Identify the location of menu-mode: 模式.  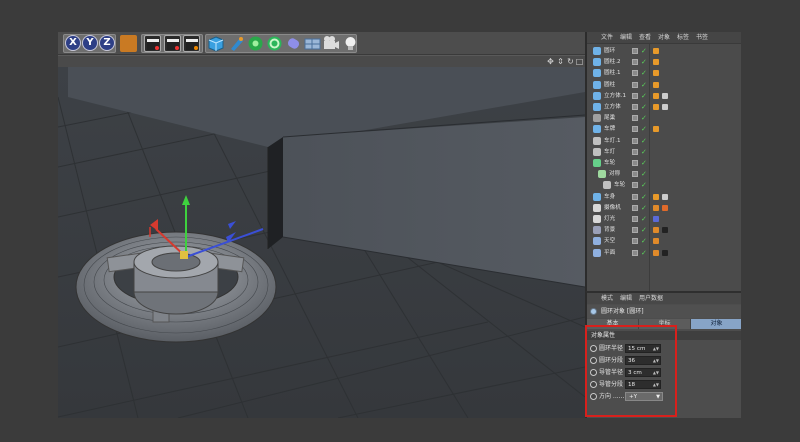
(607, 298).